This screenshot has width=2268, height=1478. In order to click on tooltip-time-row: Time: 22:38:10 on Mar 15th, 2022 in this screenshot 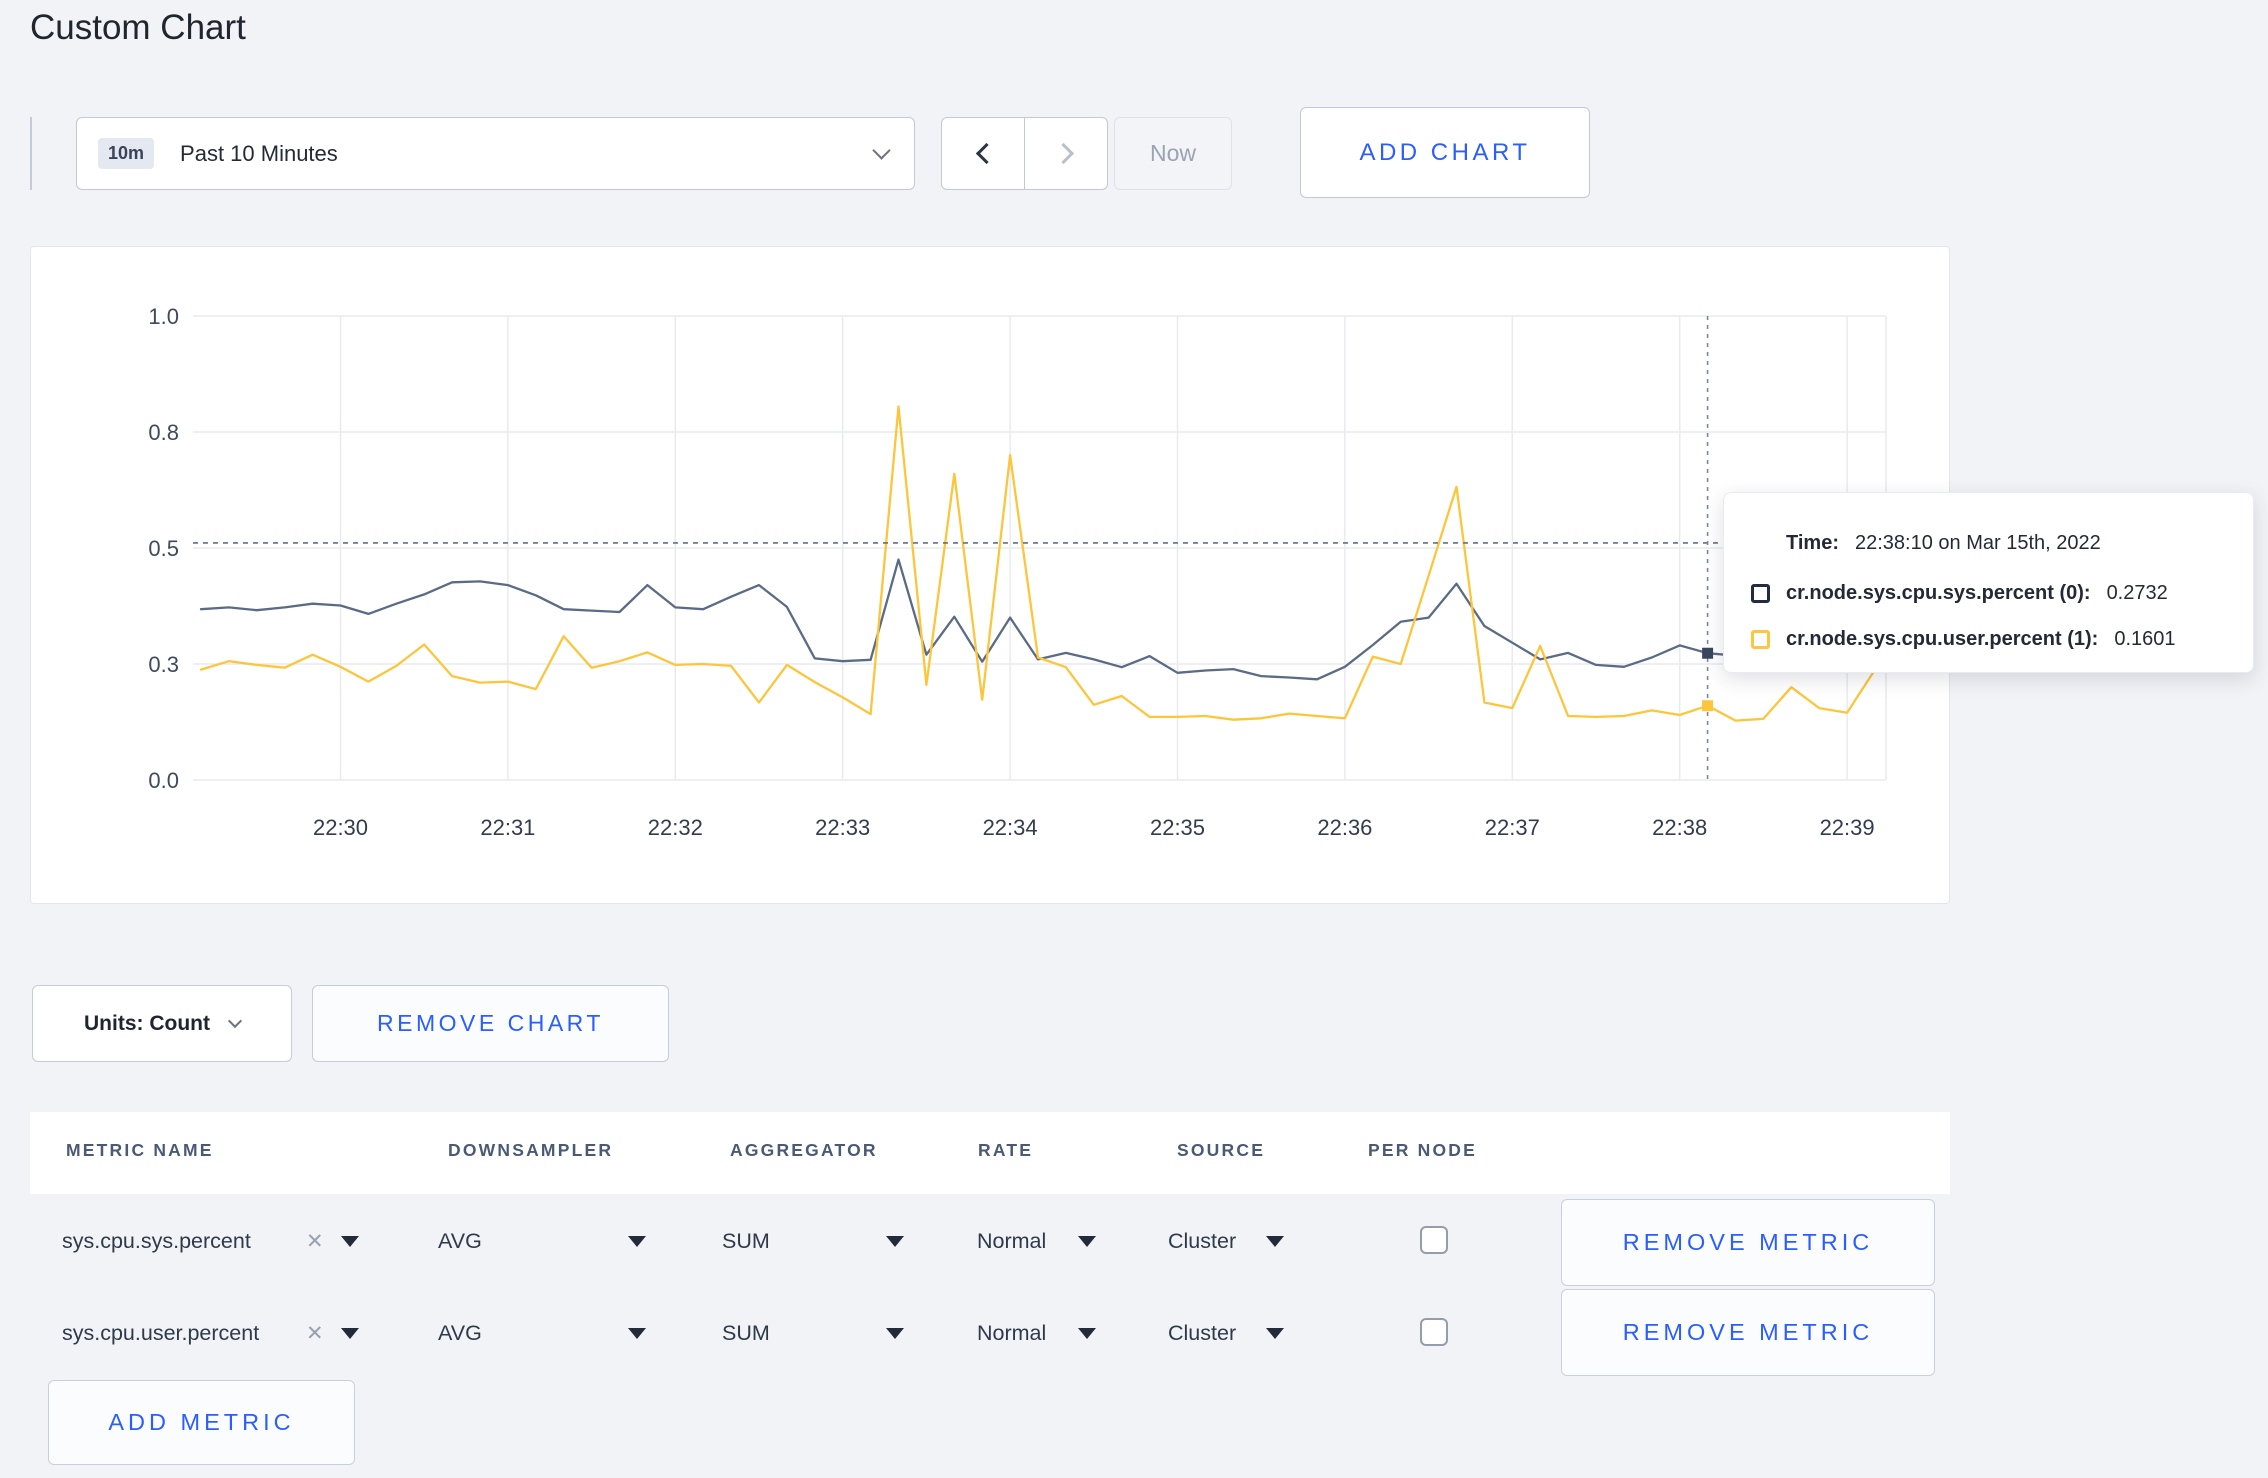, I will do `click(1926, 543)`.